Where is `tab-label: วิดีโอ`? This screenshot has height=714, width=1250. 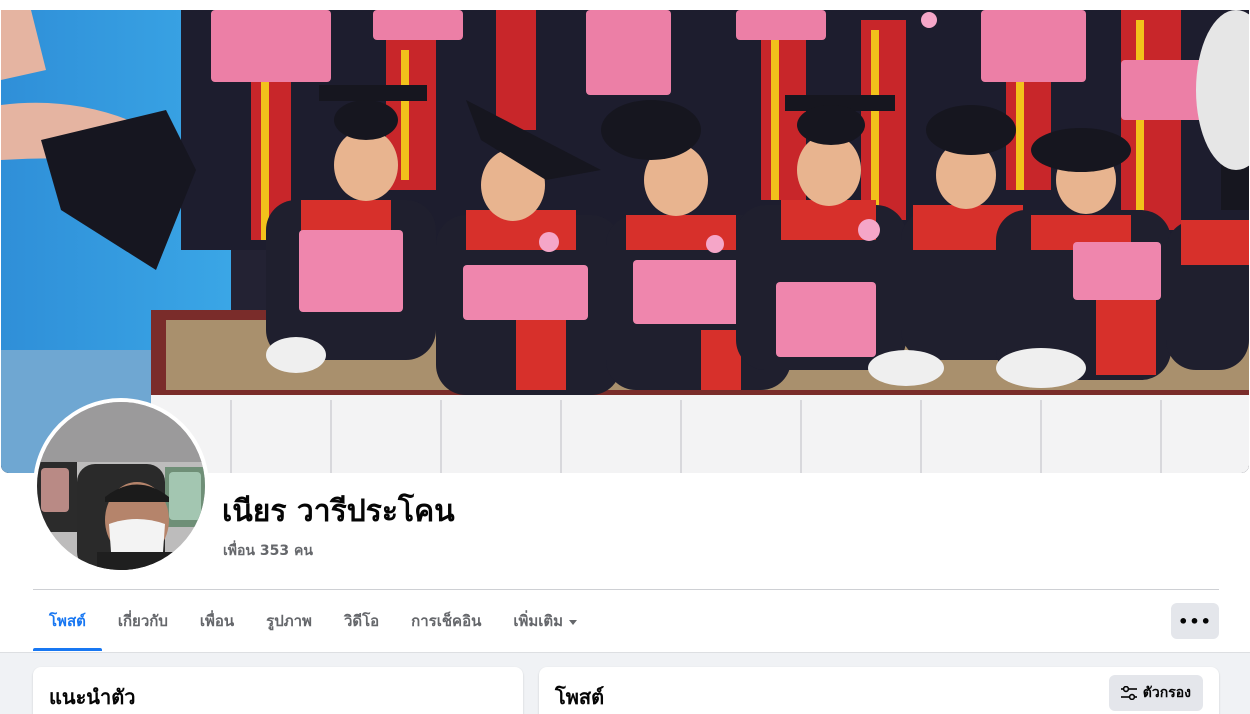 tab-label: วิดีโอ is located at coordinates (361, 621).